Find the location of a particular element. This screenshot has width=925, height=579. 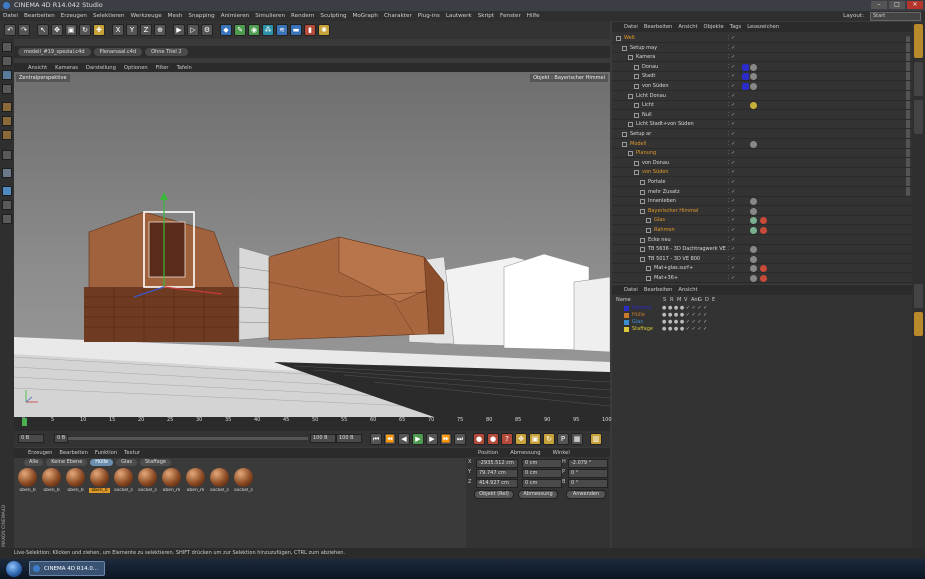

menu-item: Charakter is located at coordinates (398, 16).